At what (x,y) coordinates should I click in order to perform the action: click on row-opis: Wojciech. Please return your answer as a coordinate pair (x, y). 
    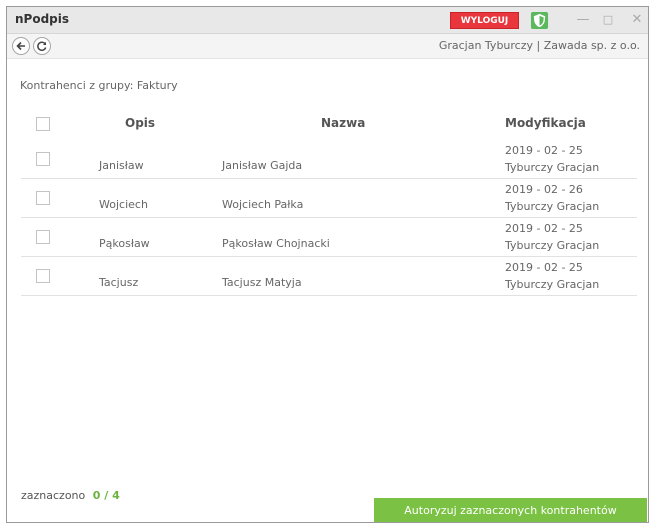
    Looking at the image, I should click on (123, 204).